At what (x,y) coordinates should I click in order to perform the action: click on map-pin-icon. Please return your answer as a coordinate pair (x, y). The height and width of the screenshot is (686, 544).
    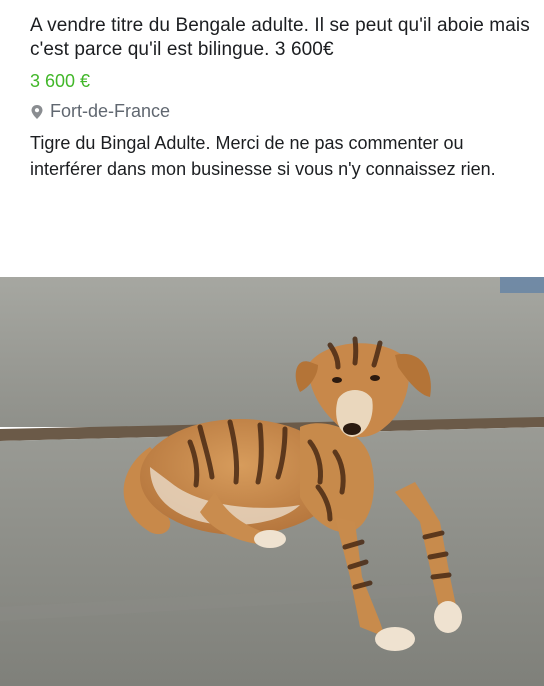
    Looking at the image, I should click on (37, 111).